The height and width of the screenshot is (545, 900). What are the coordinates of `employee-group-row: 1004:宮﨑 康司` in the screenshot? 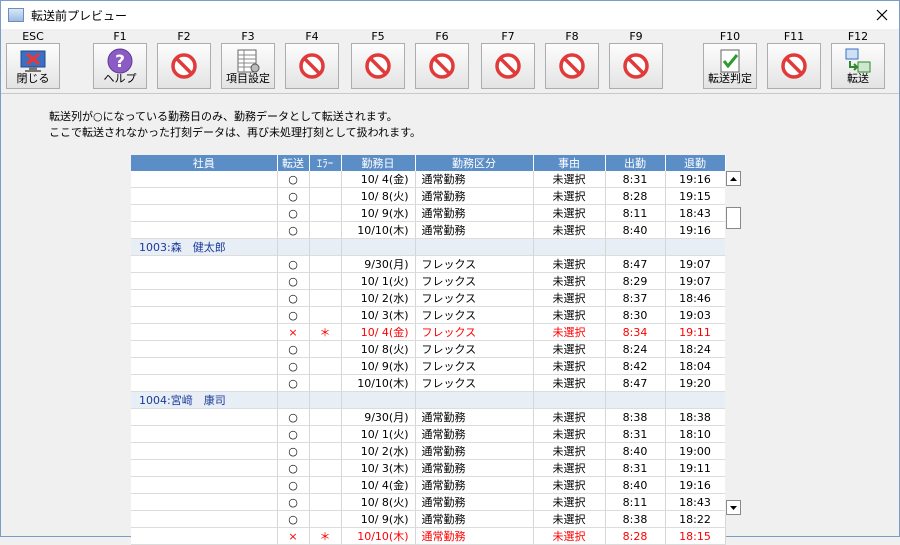 It's located at (428, 400).